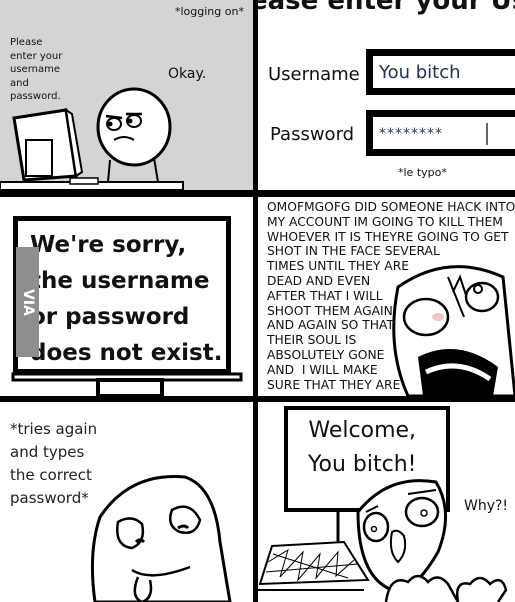  Describe the element at coordinates (312, 134) in the screenshot. I see `password-label: Password` at that location.